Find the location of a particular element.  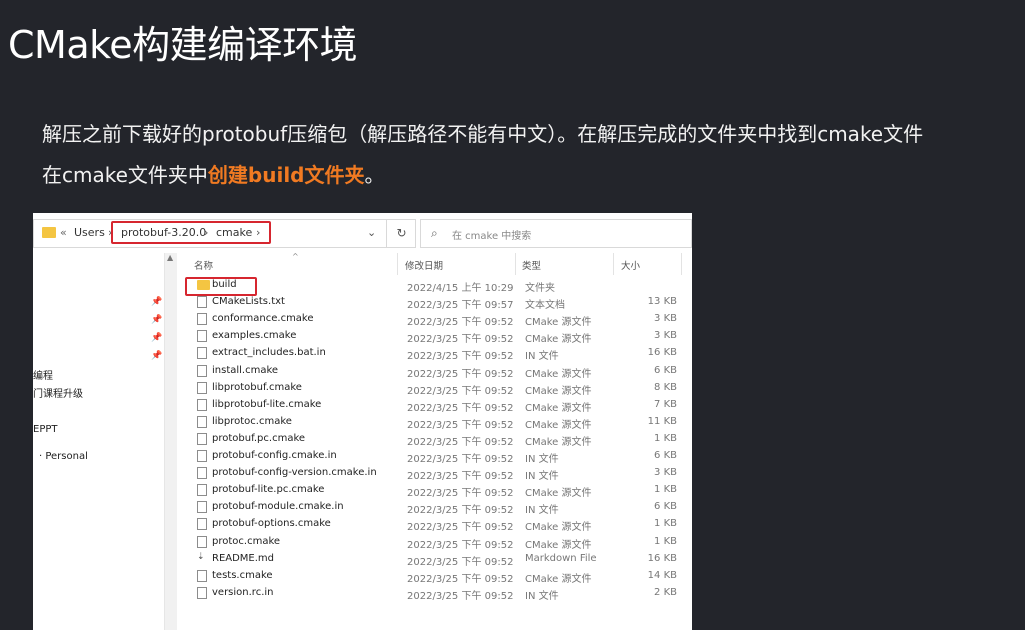

search-placeholder: 在 cmake 中搜索 is located at coordinates (492, 236).